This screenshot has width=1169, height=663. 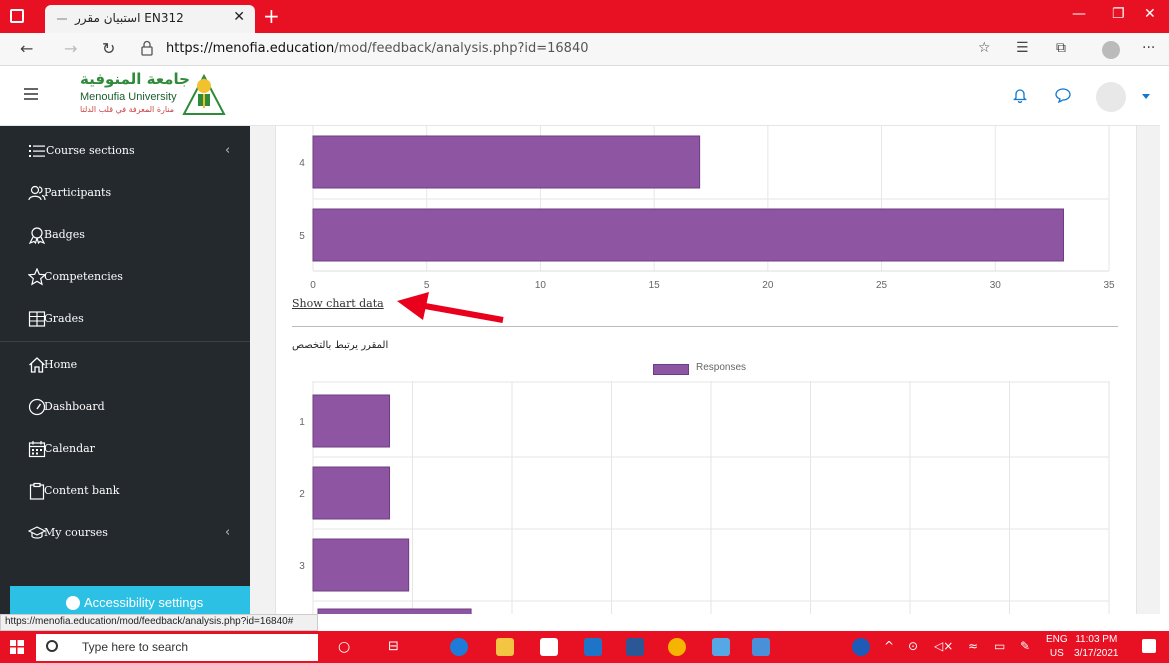 What do you see at coordinates (144, 602) in the screenshot?
I see `accessibility-settings-label: Accessibility settings` at bounding box center [144, 602].